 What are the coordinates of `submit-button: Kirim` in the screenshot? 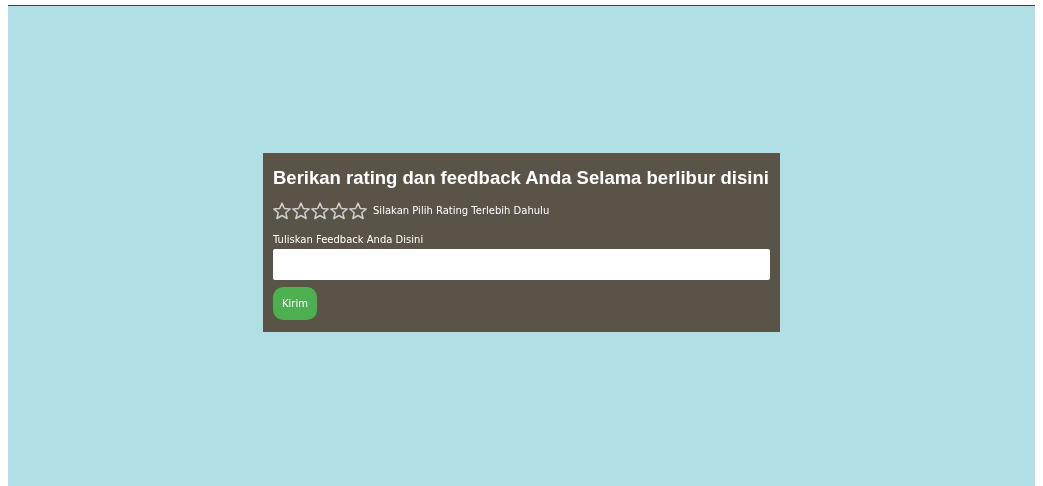 It's located at (295, 303).